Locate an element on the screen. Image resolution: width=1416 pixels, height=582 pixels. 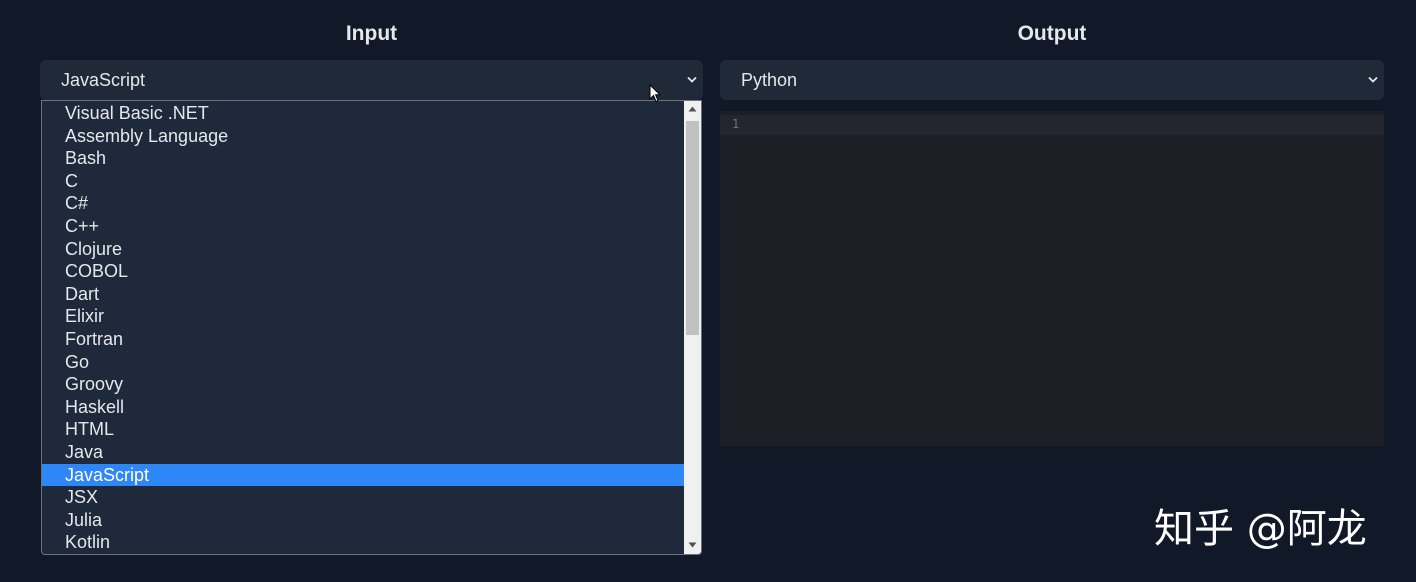
dropdown-option: Fortran is located at coordinates (363, 339).